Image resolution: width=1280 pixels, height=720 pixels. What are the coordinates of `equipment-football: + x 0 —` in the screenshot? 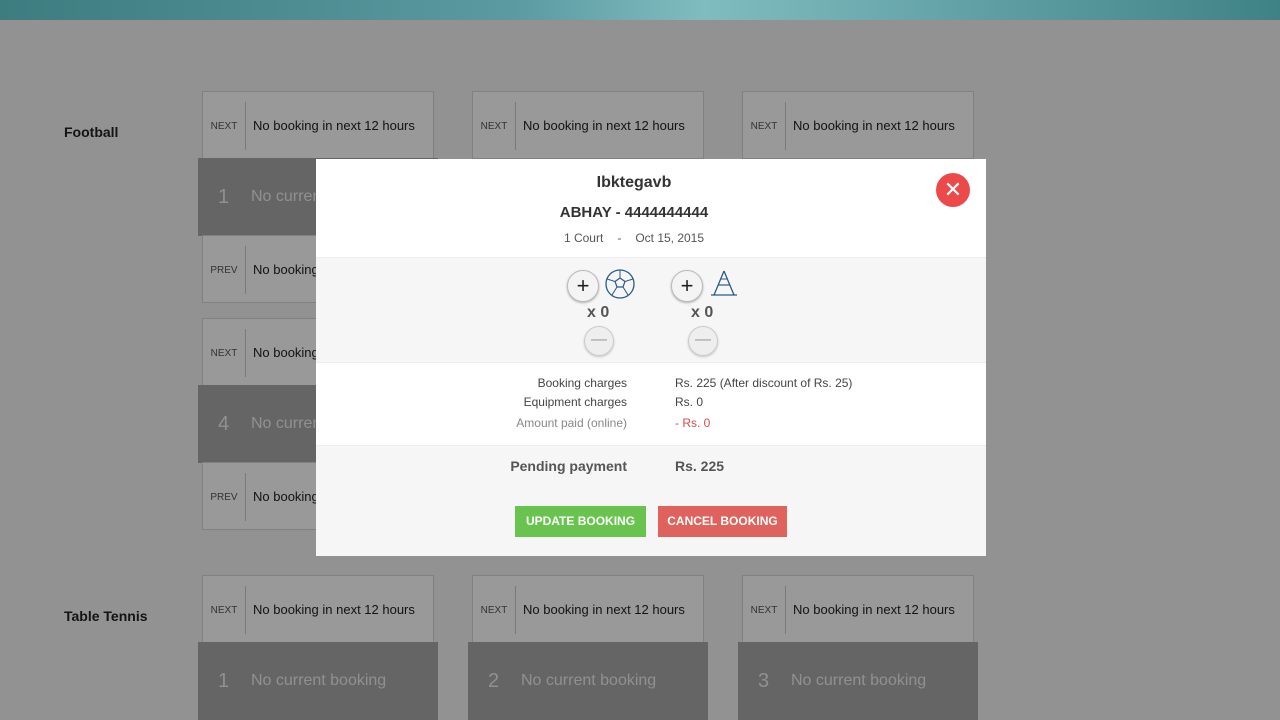 It's located at (607, 311).